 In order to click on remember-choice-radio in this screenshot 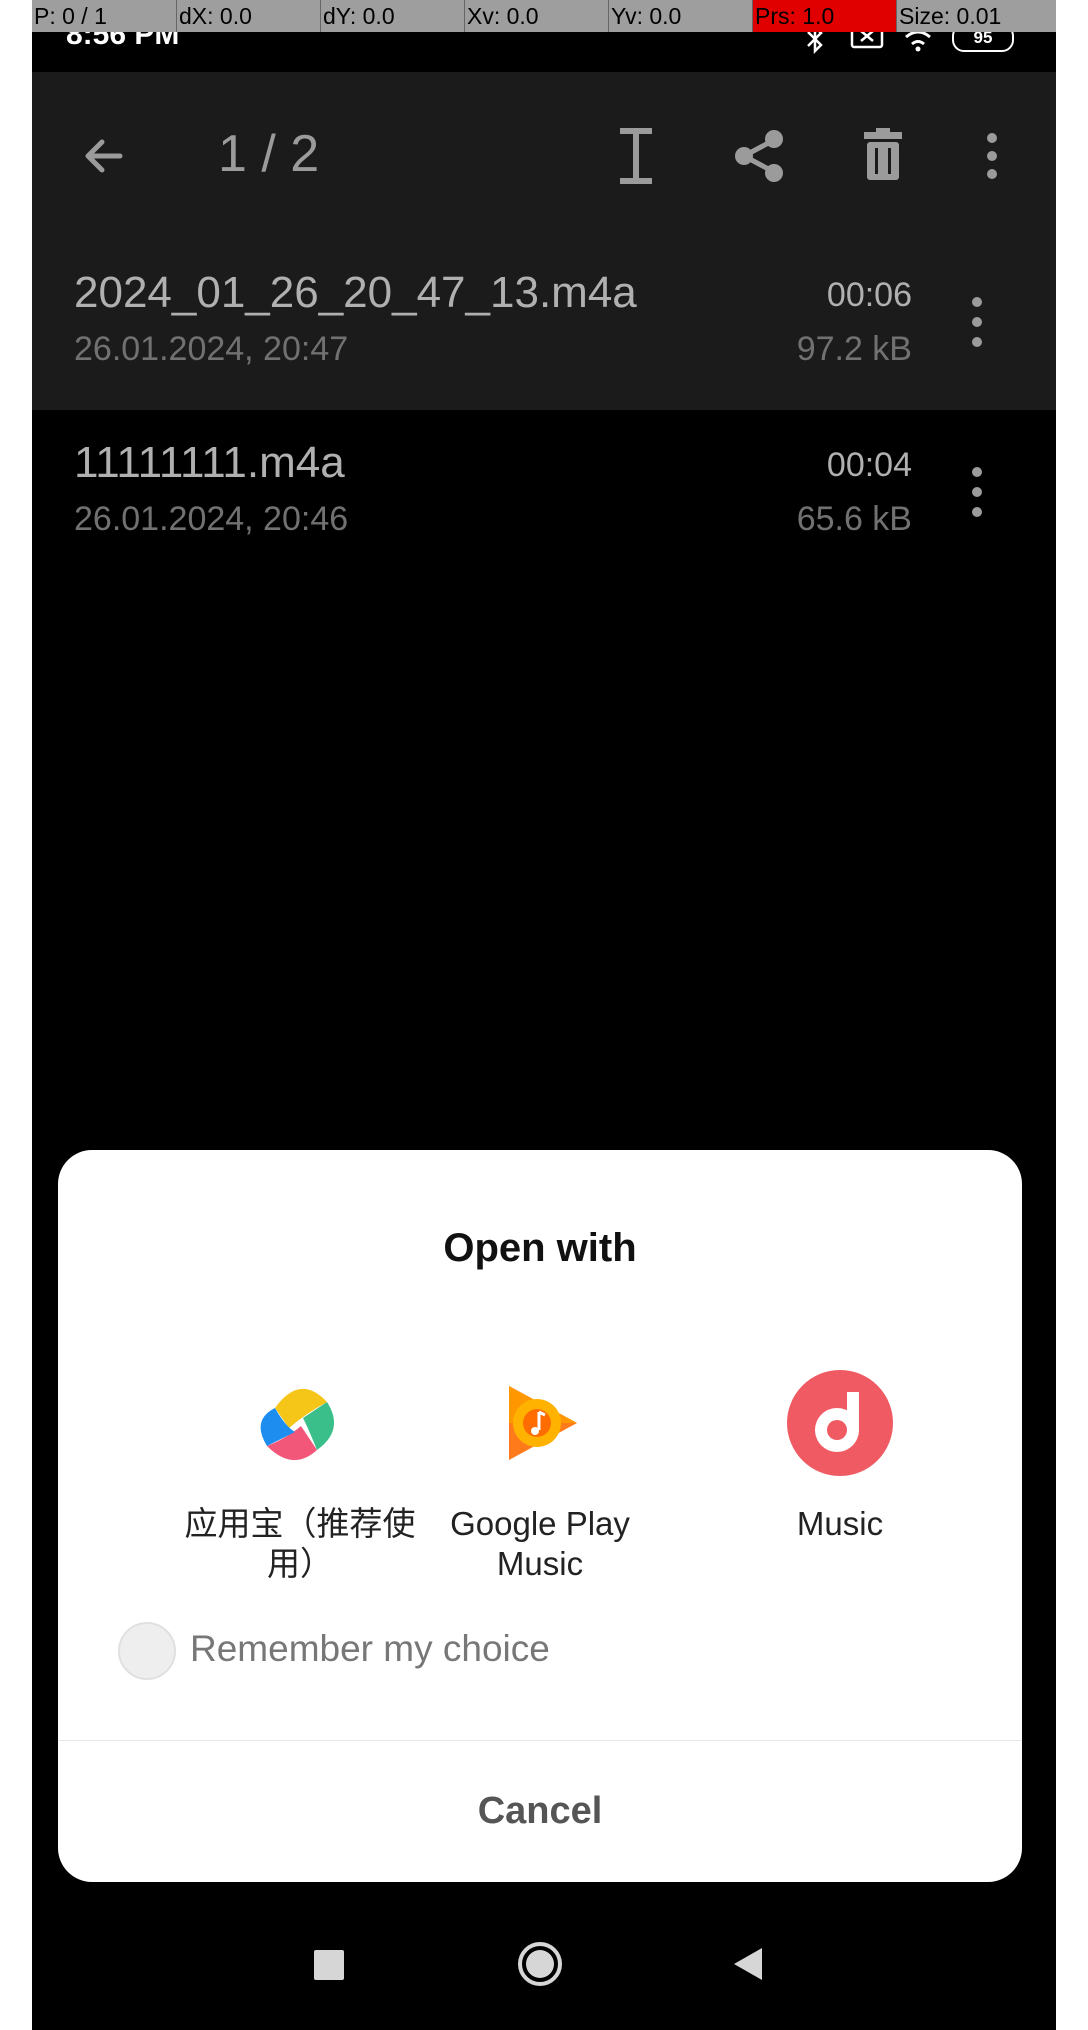, I will do `click(147, 1651)`.